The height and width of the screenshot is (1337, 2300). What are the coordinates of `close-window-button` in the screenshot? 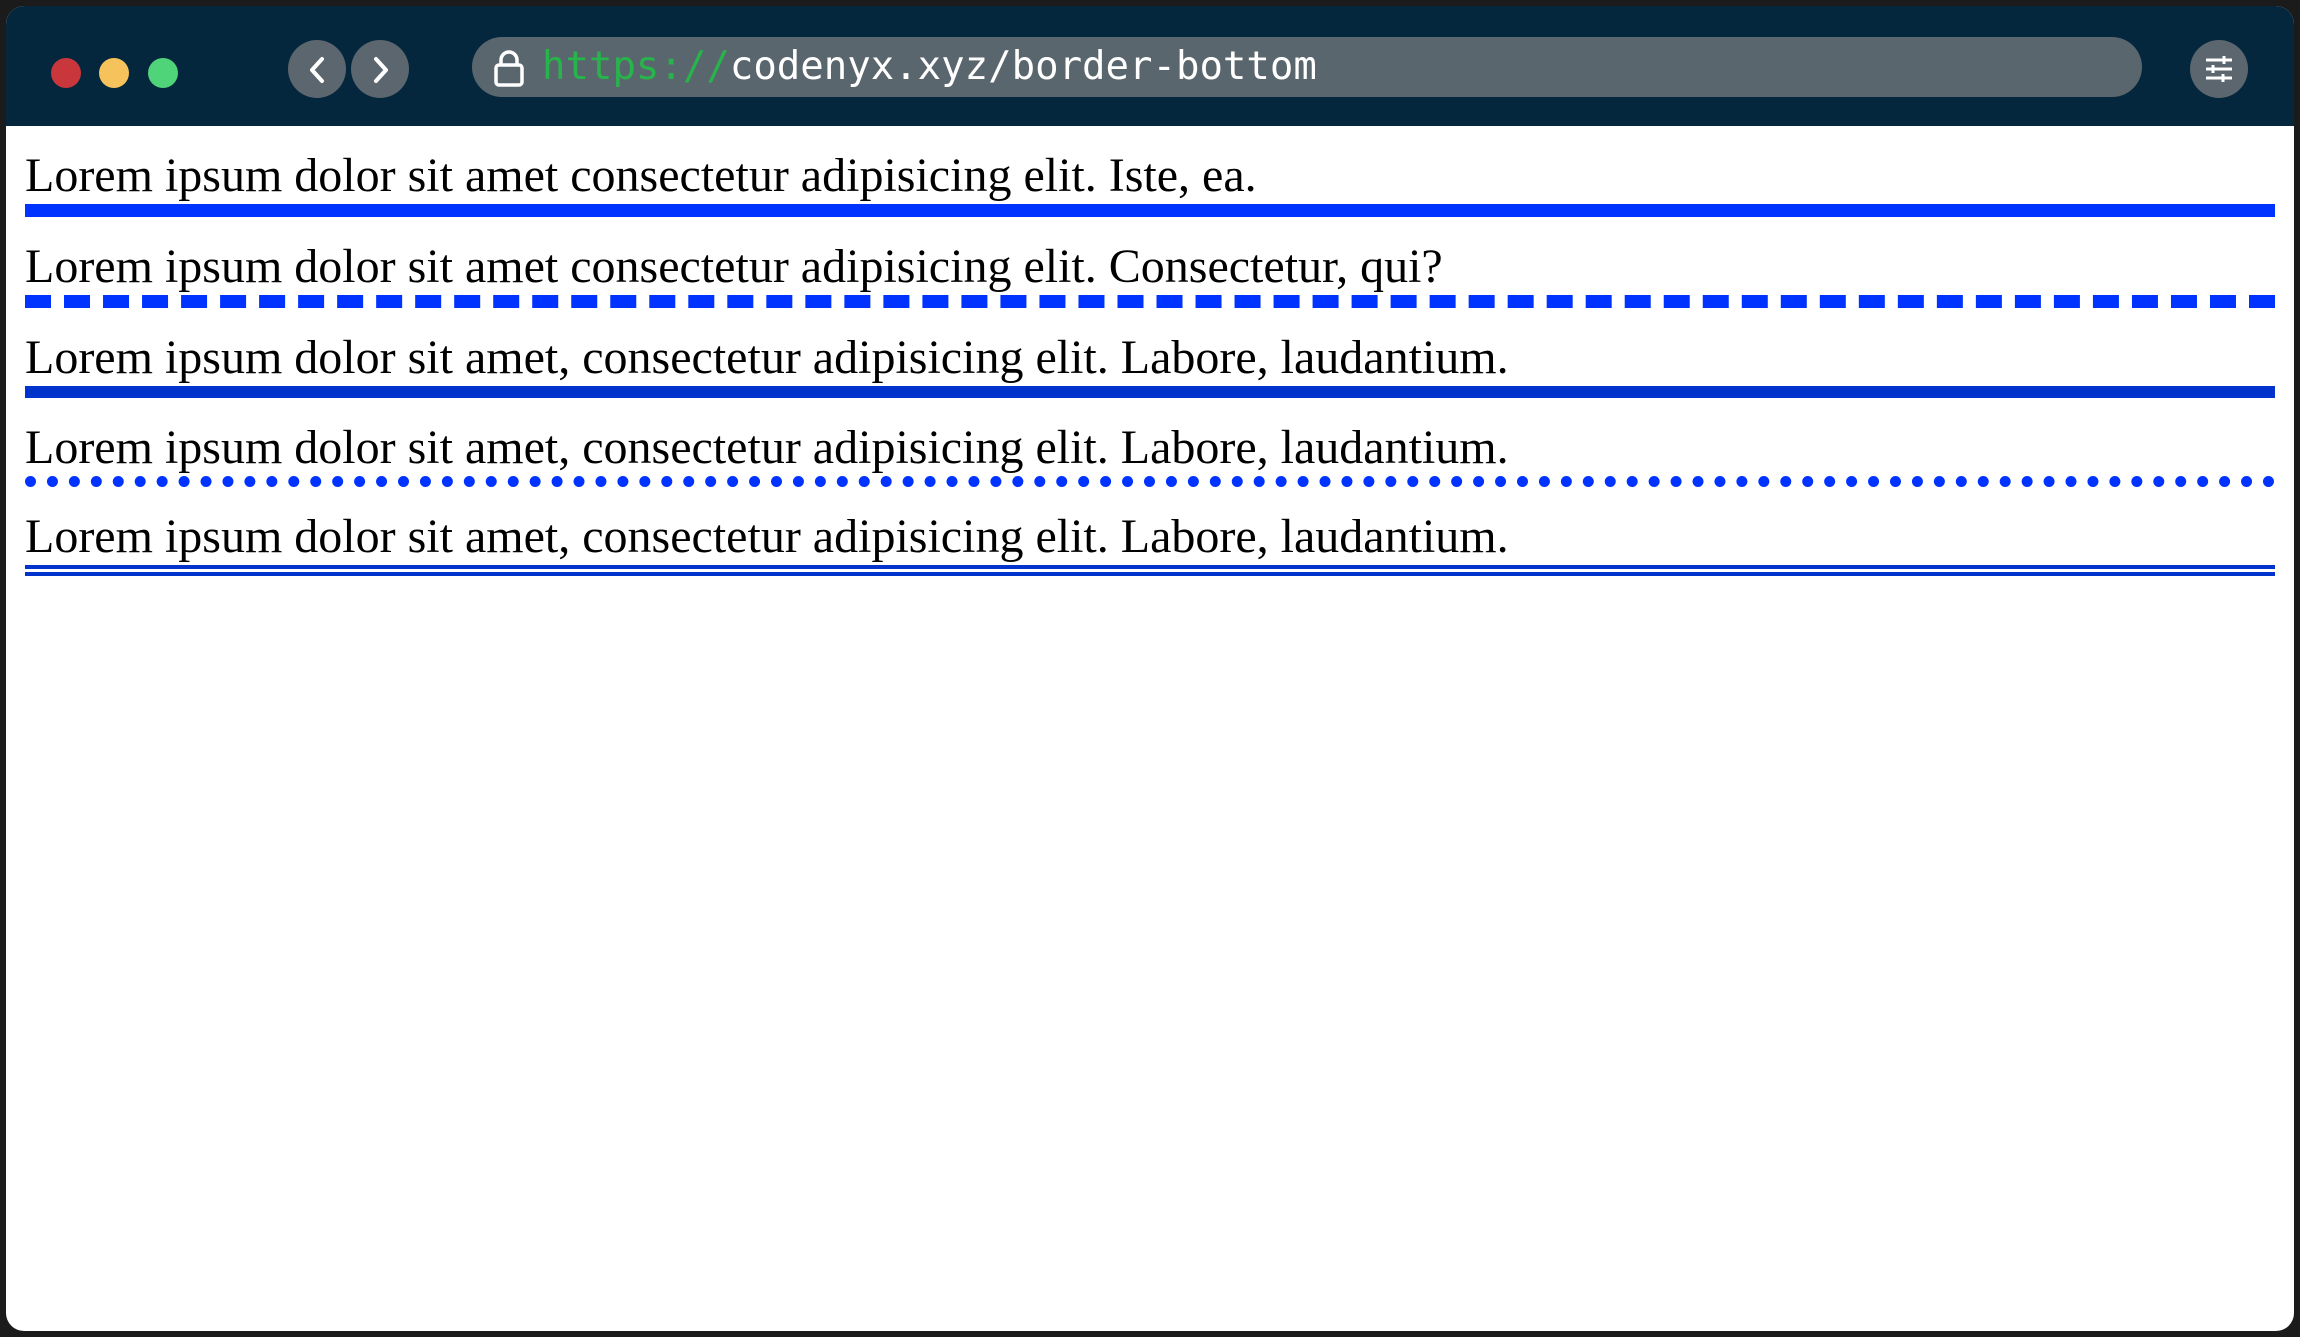 It's located at (66, 73).